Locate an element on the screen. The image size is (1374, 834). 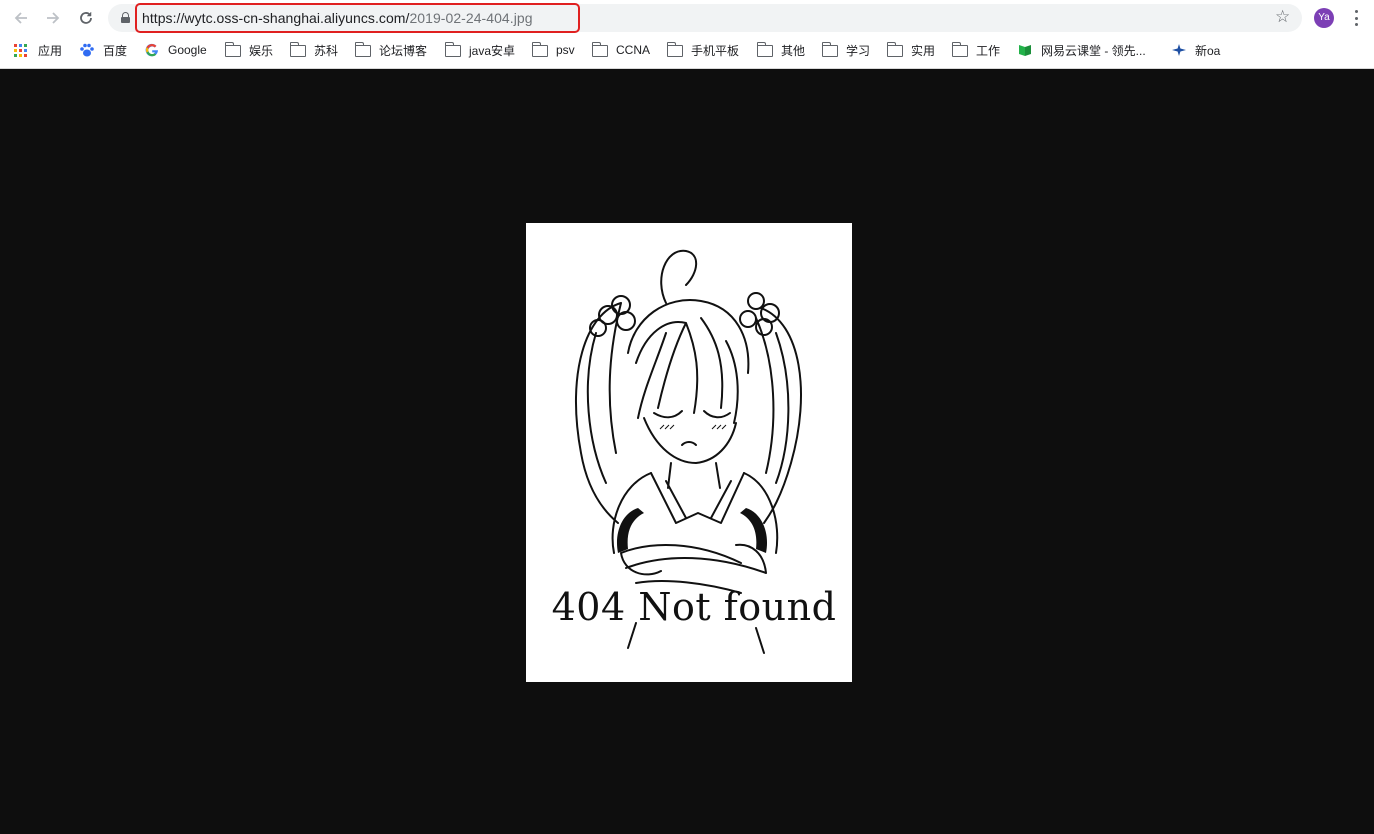
not-found-image: 404 Not found is located at coordinates (689, 452).